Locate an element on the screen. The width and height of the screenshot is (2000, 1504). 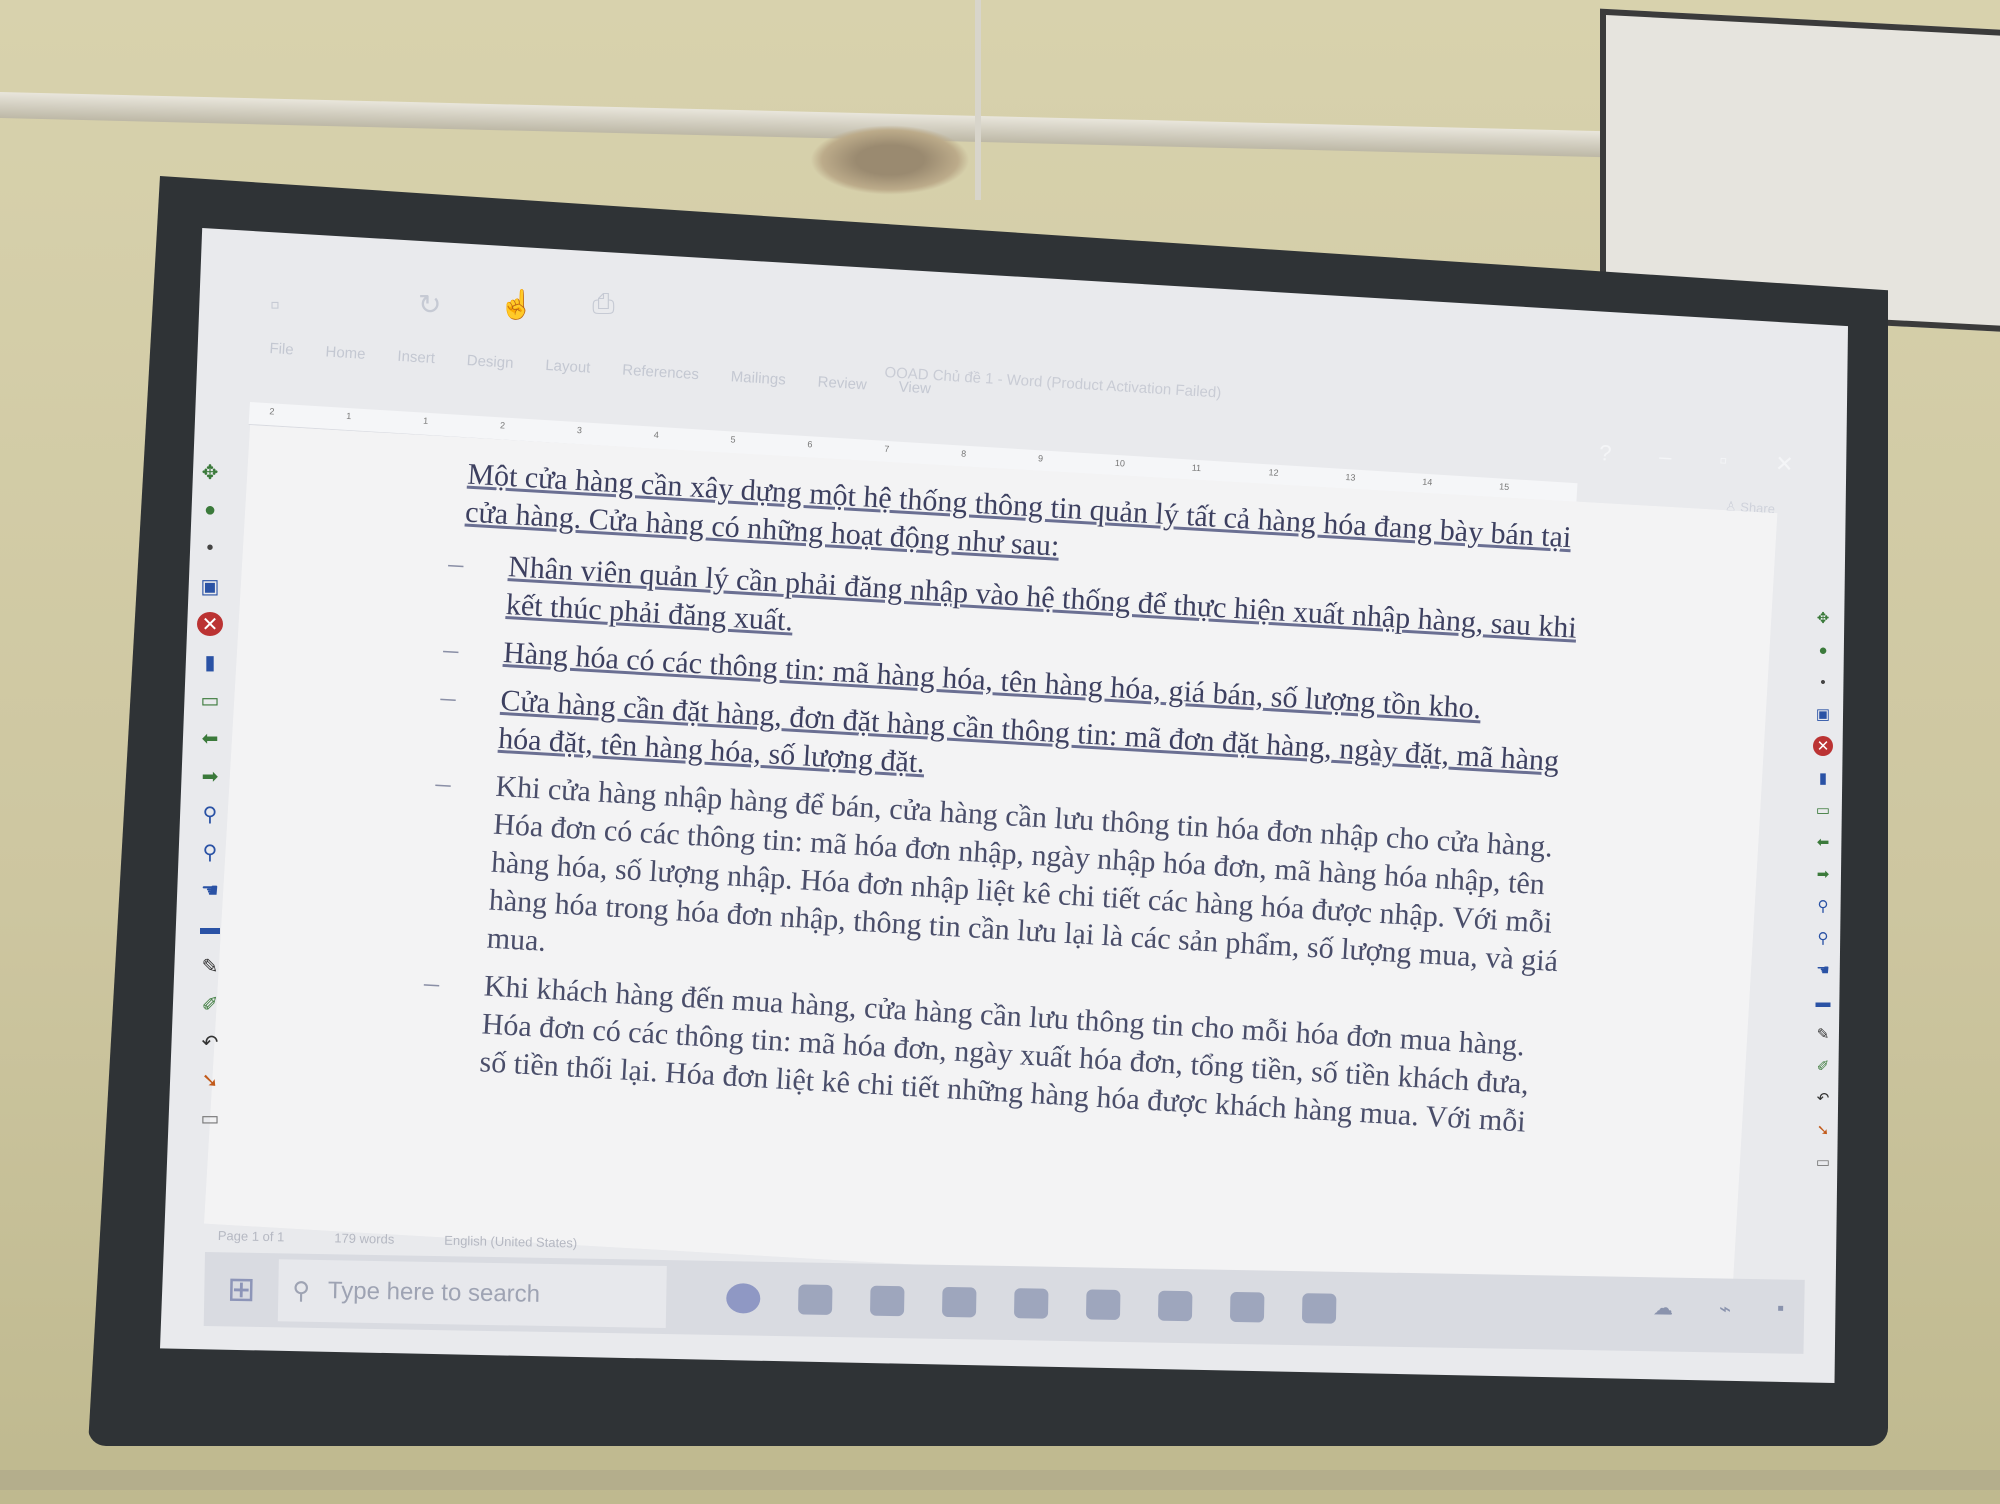
coiled-cable is located at coordinates (890, 160).